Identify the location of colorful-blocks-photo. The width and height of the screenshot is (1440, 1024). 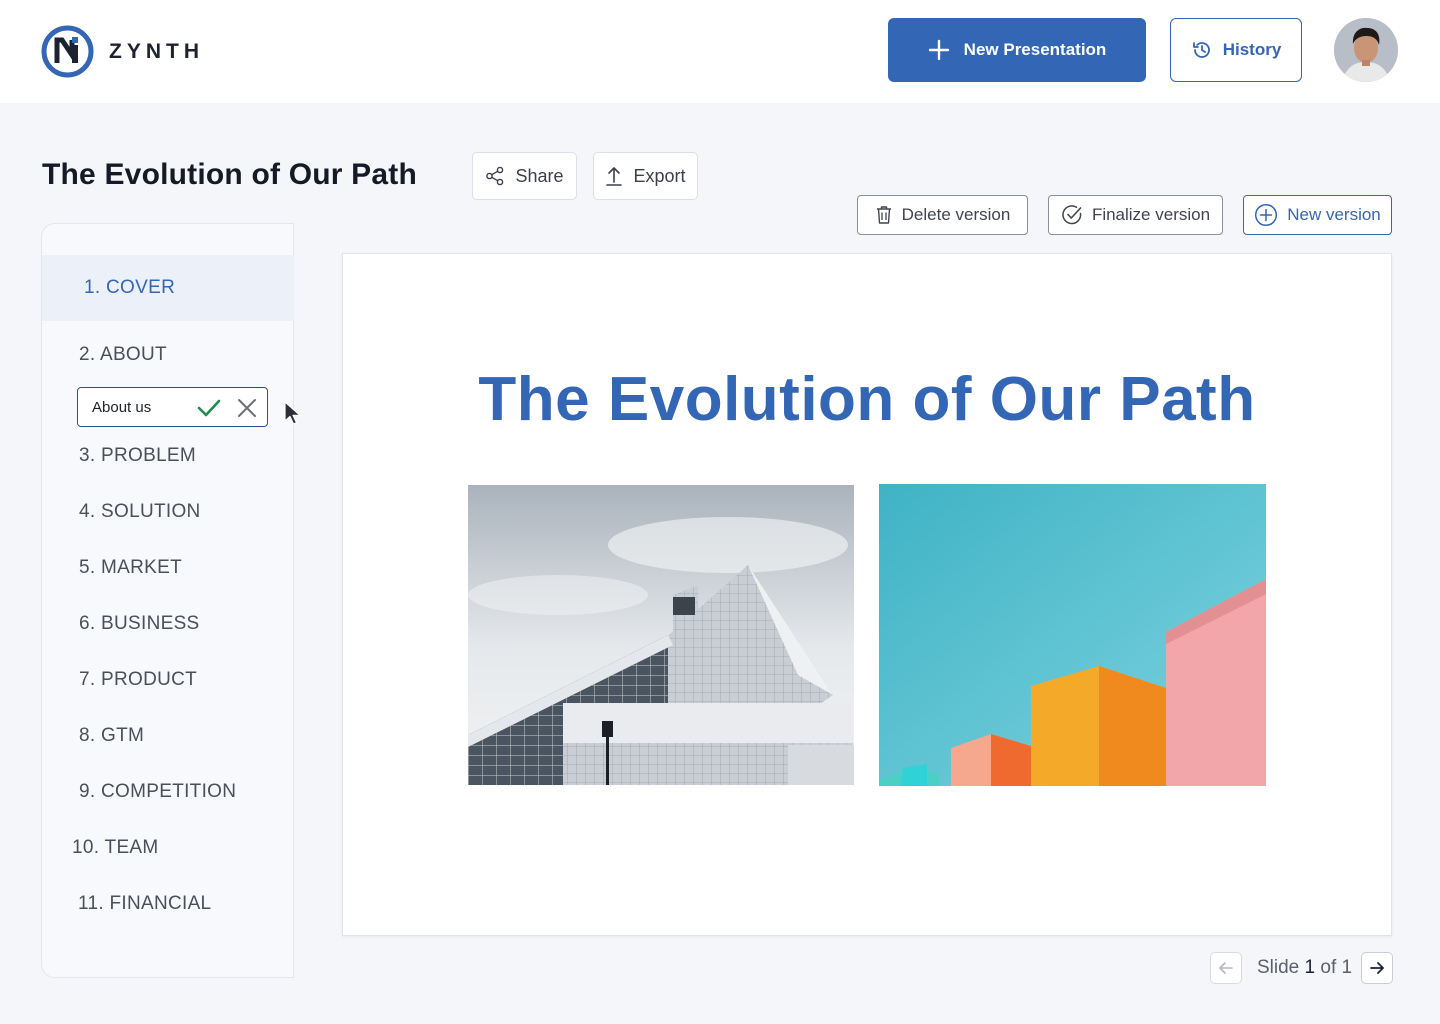
(1072, 635).